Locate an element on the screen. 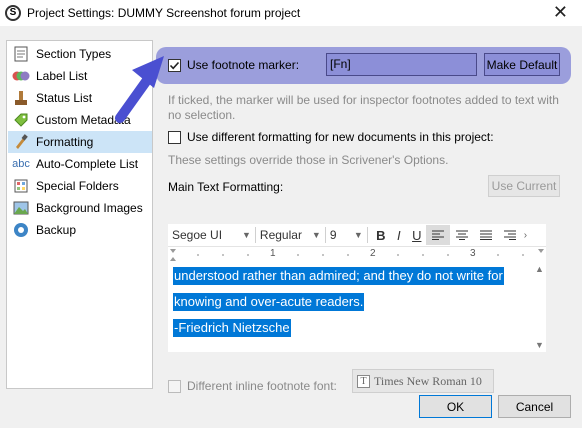 The width and height of the screenshot is (582, 428). annotation-arrow-icon is located at coordinates (139, 89).